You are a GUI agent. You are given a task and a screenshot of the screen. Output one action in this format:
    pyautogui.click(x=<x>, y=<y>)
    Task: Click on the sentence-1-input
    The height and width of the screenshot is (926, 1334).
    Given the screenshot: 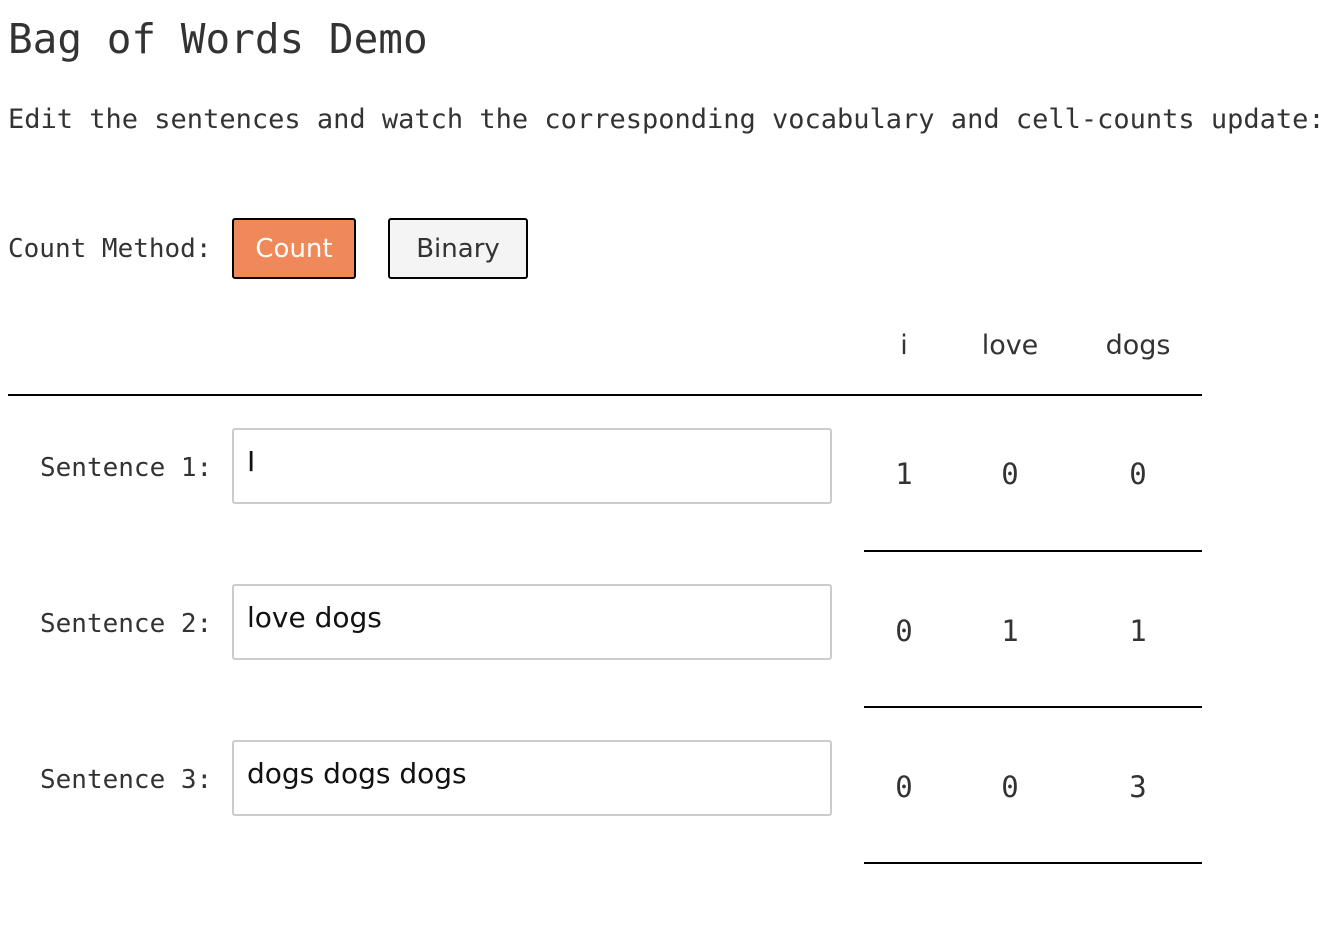 What is the action you would take?
    pyautogui.click(x=532, y=466)
    